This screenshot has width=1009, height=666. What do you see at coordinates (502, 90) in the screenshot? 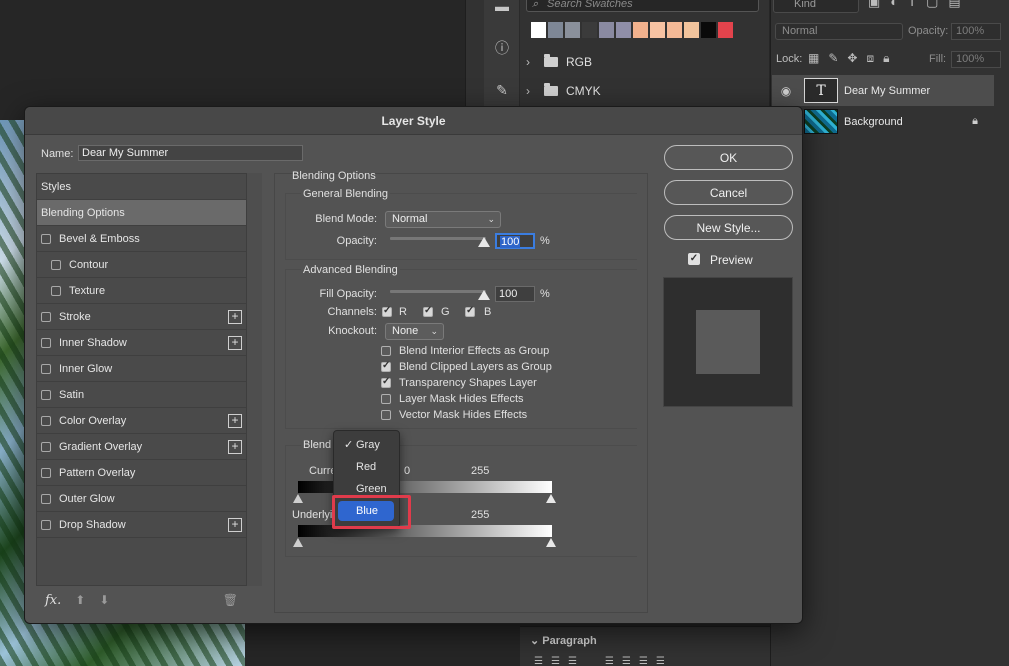
I see `brush-settings-icon: ✎` at bounding box center [502, 90].